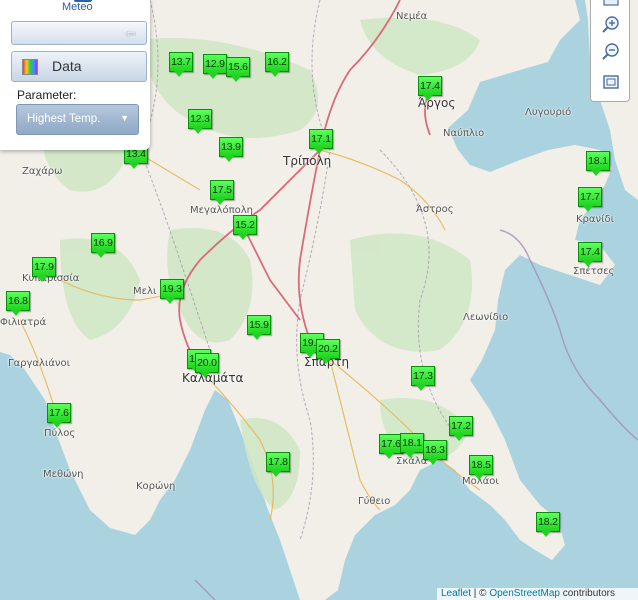 This screenshot has height=600, width=638. I want to click on station-value: 17.2, so click(461, 426).